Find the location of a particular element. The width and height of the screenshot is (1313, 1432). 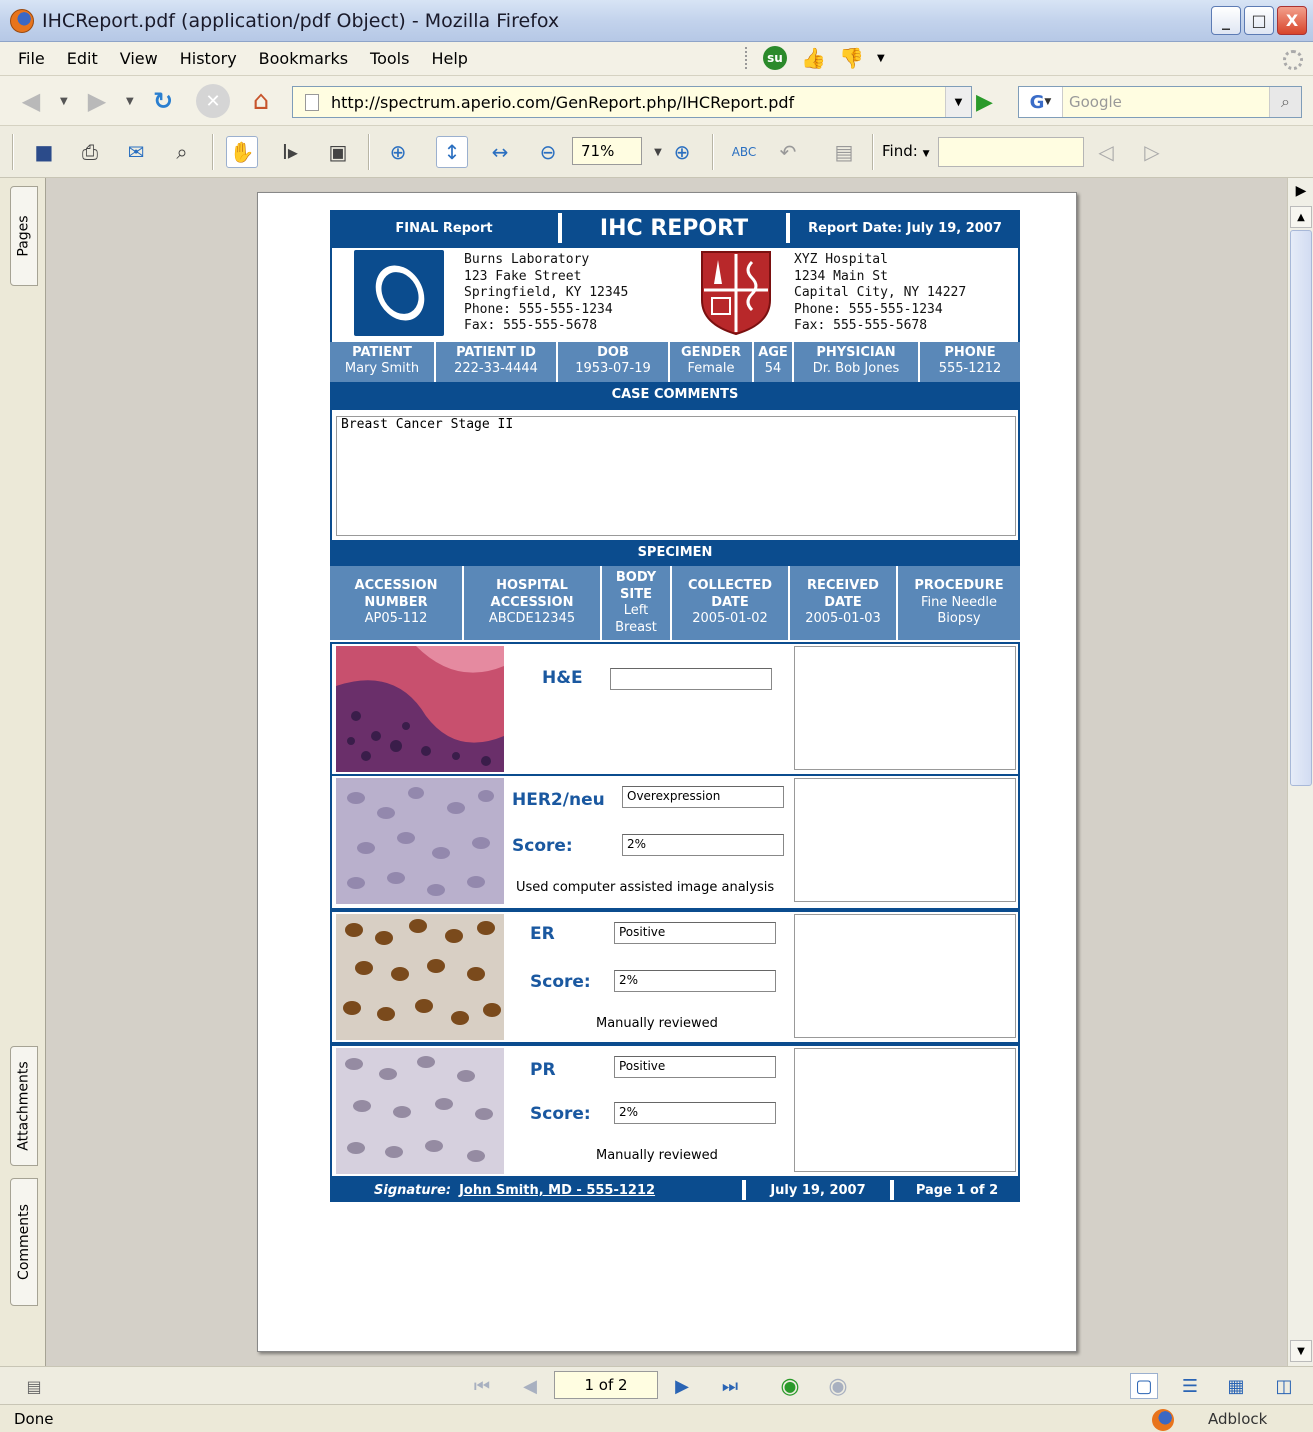

tab-pages: Pages is located at coordinates (24, 236).